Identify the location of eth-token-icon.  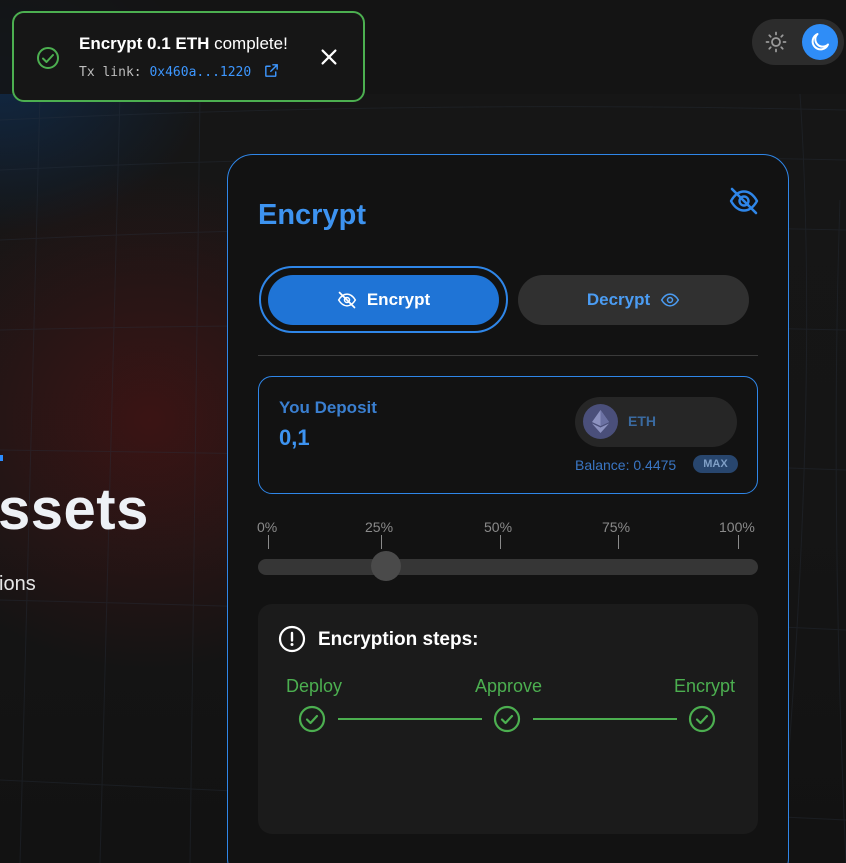
(600, 421).